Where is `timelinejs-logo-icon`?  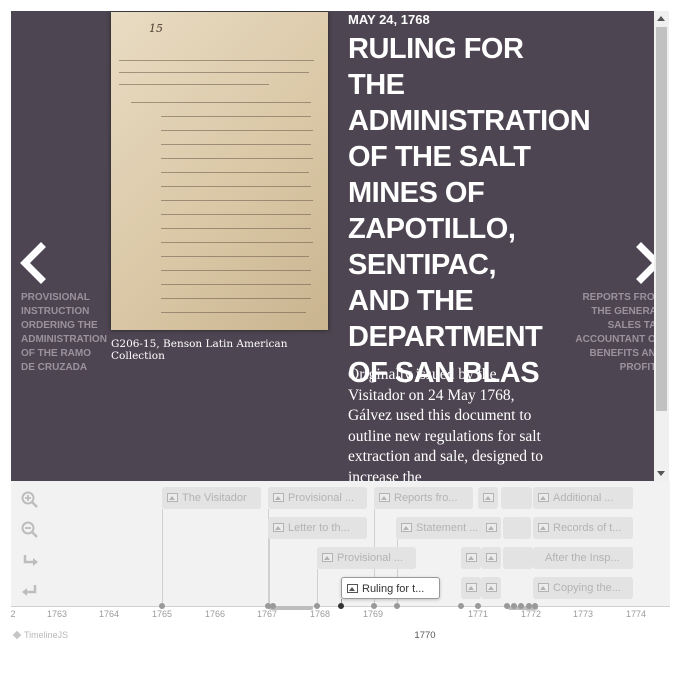 timelinejs-logo-icon is located at coordinates (17, 635).